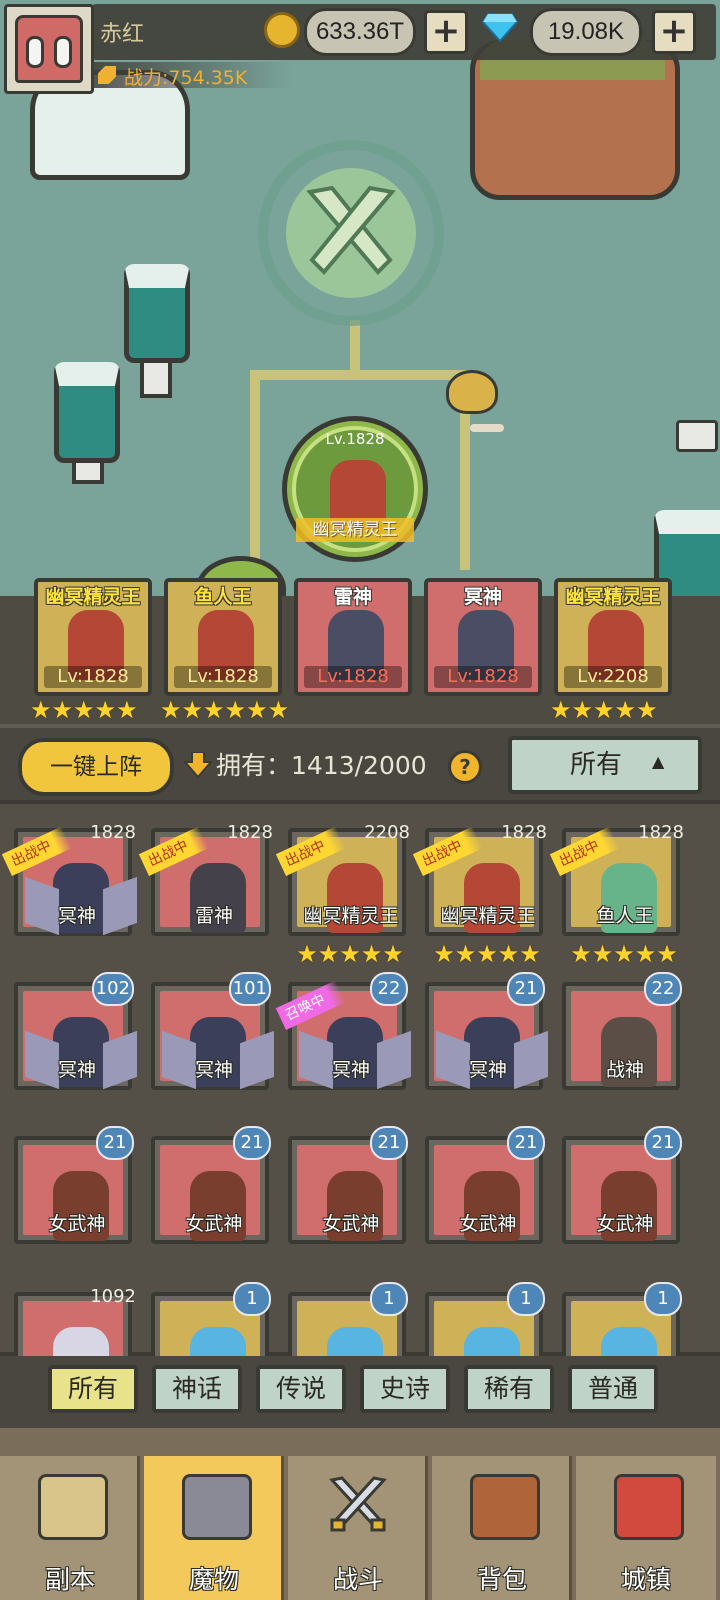 The width and height of the screenshot is (720, 1600). Describe the element at coordinates (613, 677) in the screenshot. I see `team-slot-level: Lv:2208` at that location.